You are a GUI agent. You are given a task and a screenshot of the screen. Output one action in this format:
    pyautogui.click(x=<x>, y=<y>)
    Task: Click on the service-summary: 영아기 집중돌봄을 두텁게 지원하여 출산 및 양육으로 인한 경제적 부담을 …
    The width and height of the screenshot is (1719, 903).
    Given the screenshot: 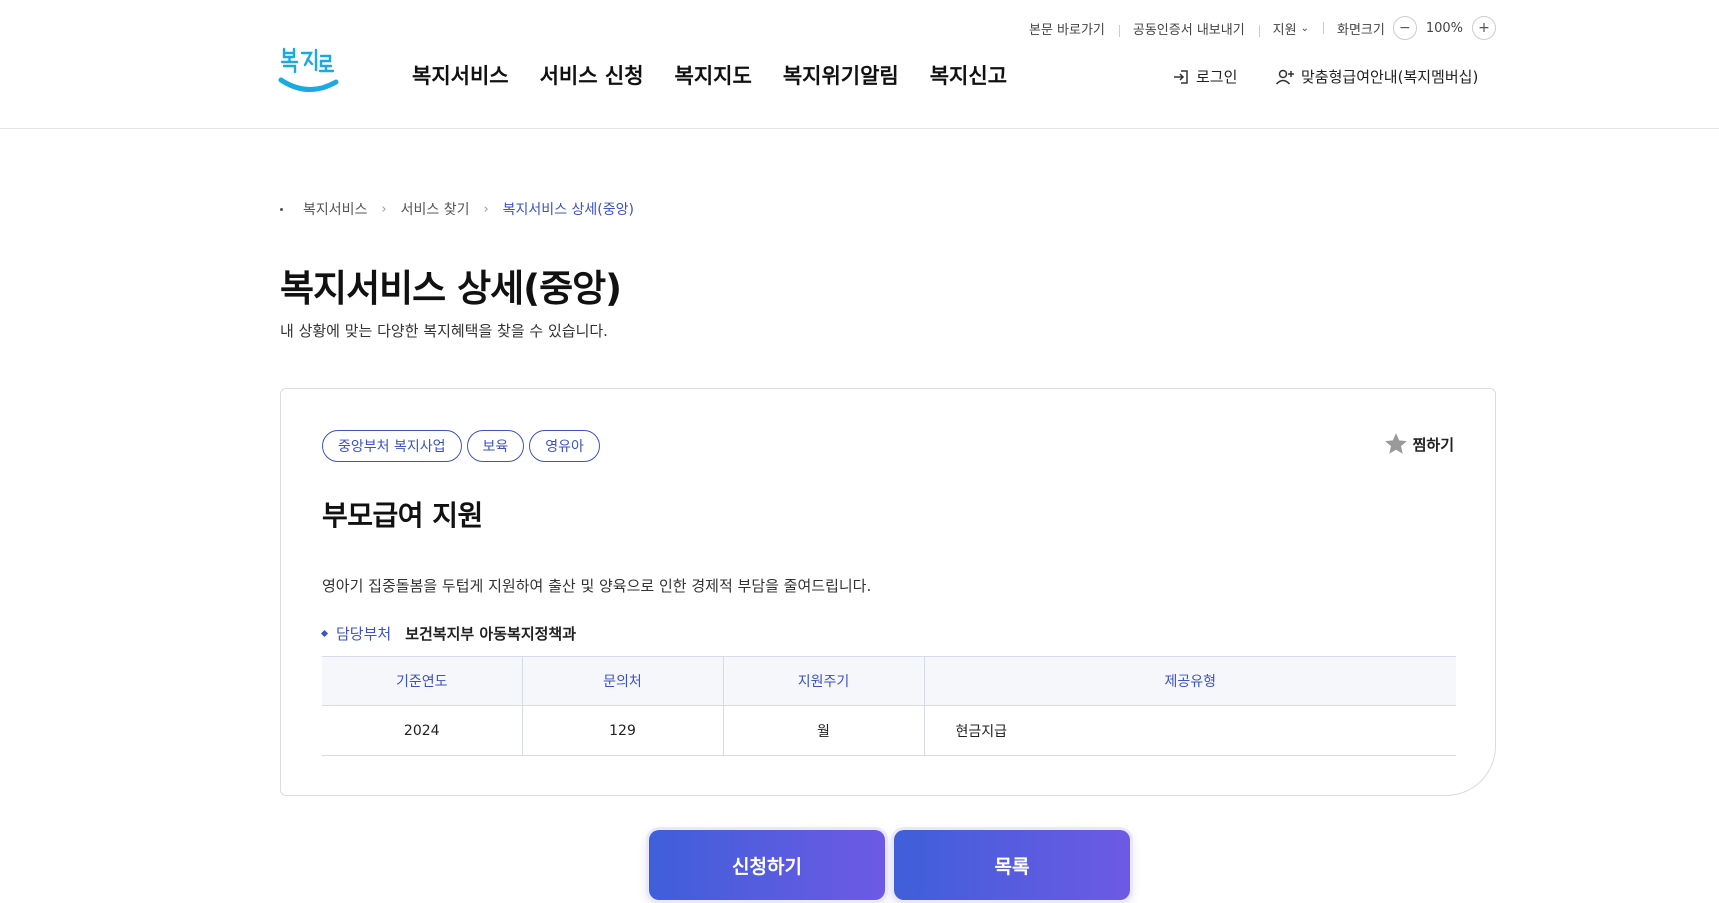 What is the action you would take?
    pyautogui.click(x=597, y=586)
    